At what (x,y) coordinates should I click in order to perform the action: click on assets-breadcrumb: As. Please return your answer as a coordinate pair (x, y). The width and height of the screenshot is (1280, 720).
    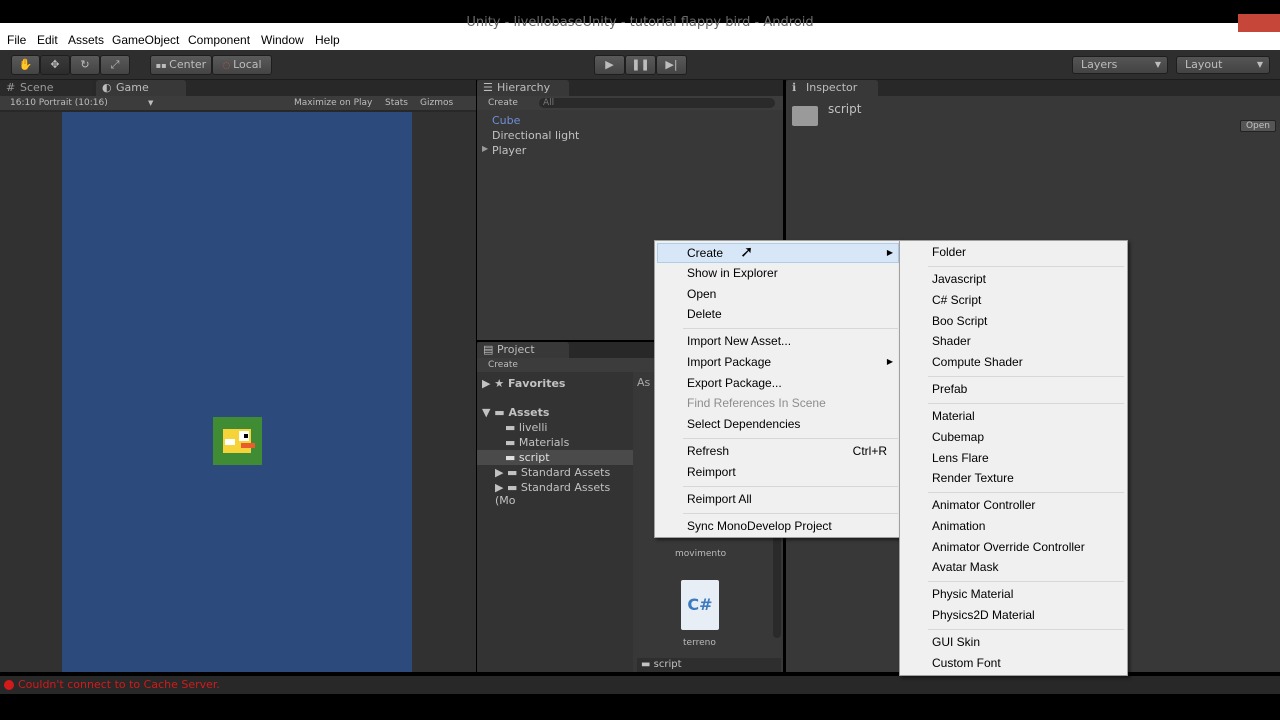
    Looking at the image, I should click on (643, 382).